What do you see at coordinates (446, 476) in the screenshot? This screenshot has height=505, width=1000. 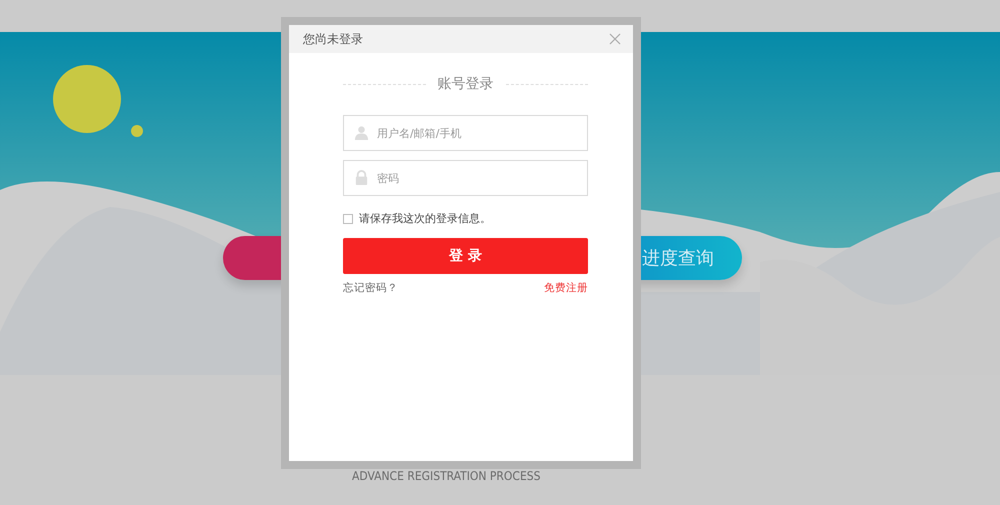 I see `caption: ADVANCE REGISTRATION PROCESS` at bounding box center [446, 476].